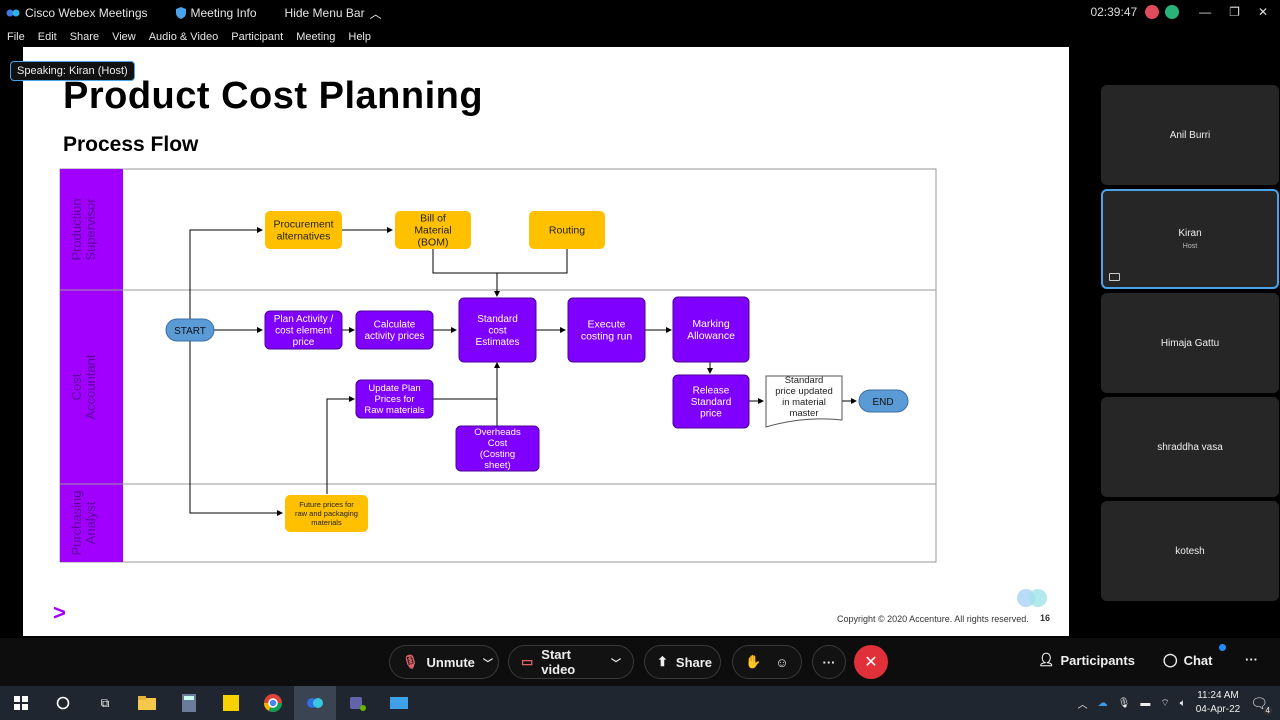 The image size is (1280, 720). Describe the element at coordinates (16, 37) in the screenshot. I see `menu-file: File` at that location.